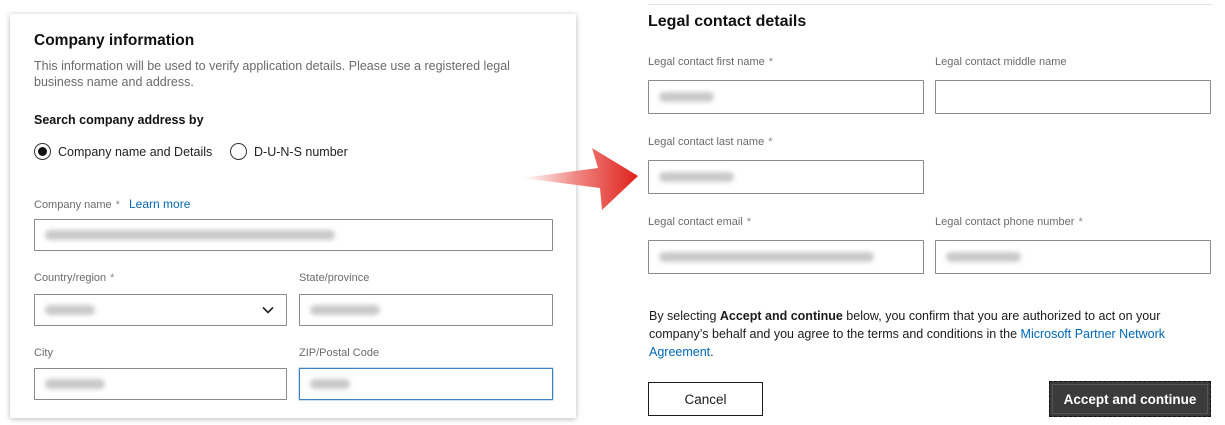 The width and height of the screenshot is (1225, 425). Describe the element at coordinates (580, 179) in the screenshot. I see `arrow-right-icon` at that location.